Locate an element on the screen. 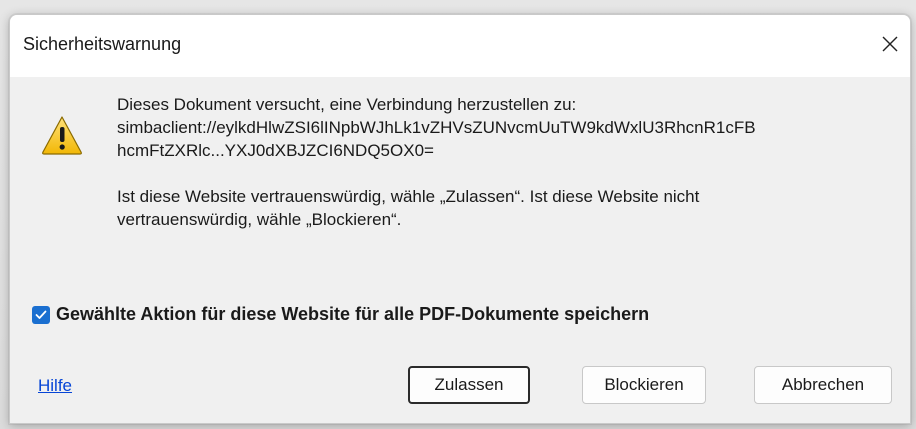  checkmark-icon is located at coordinates (41, 314).